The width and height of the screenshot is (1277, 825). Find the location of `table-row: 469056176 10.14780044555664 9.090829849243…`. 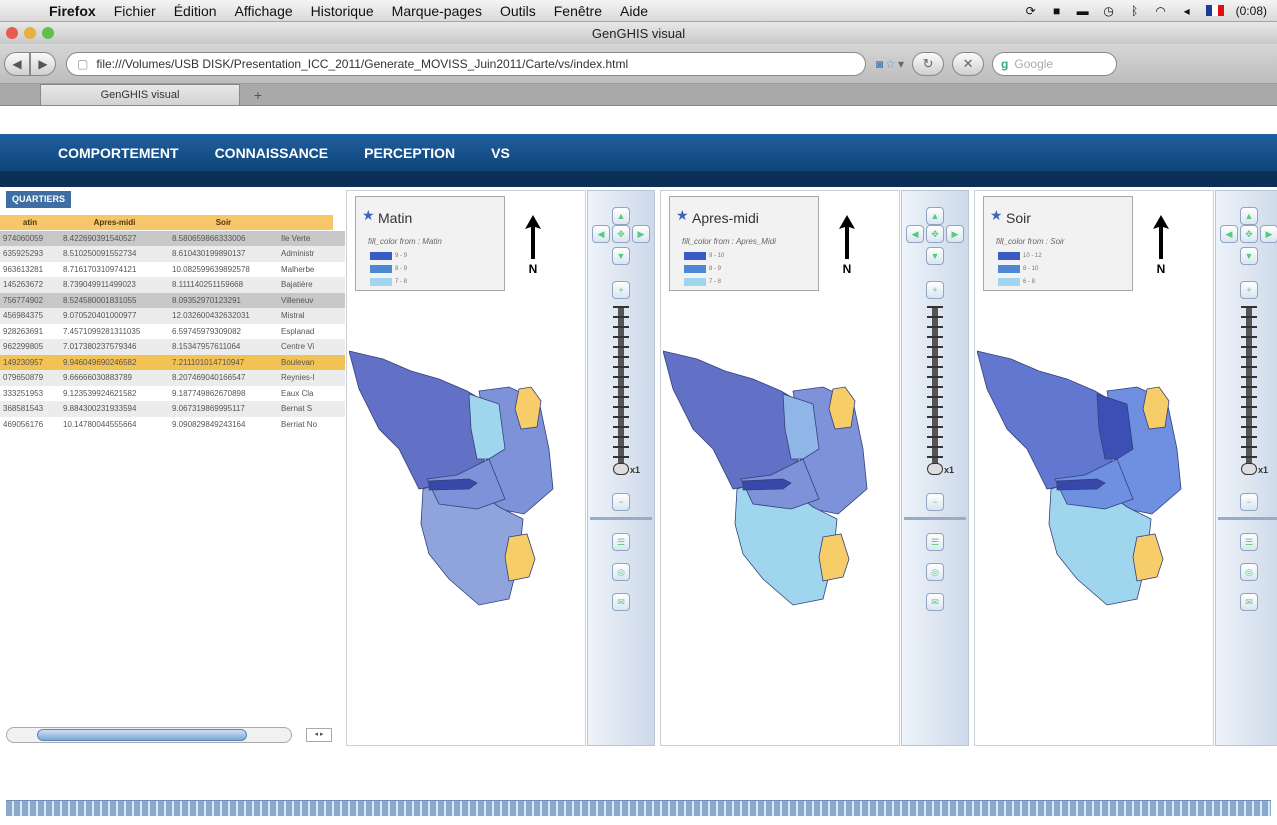

table-row: 469056176 10.14780044555664 9.090829849243… is located at coordinates (172, 425).